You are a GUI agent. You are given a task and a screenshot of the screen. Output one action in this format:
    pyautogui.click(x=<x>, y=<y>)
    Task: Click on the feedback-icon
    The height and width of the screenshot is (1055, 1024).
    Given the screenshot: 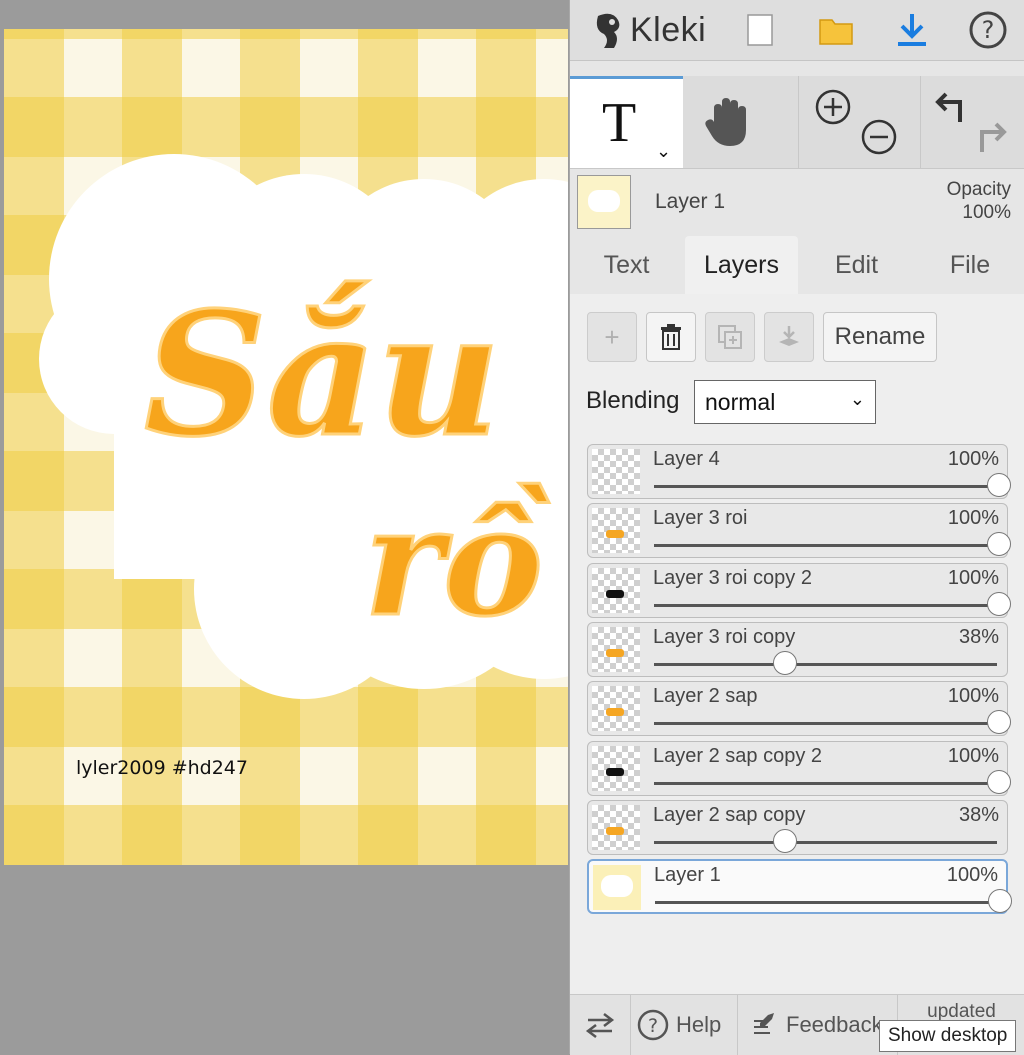 What is the action you would take?
    pyautogui.click(x=764, y=1023)
    